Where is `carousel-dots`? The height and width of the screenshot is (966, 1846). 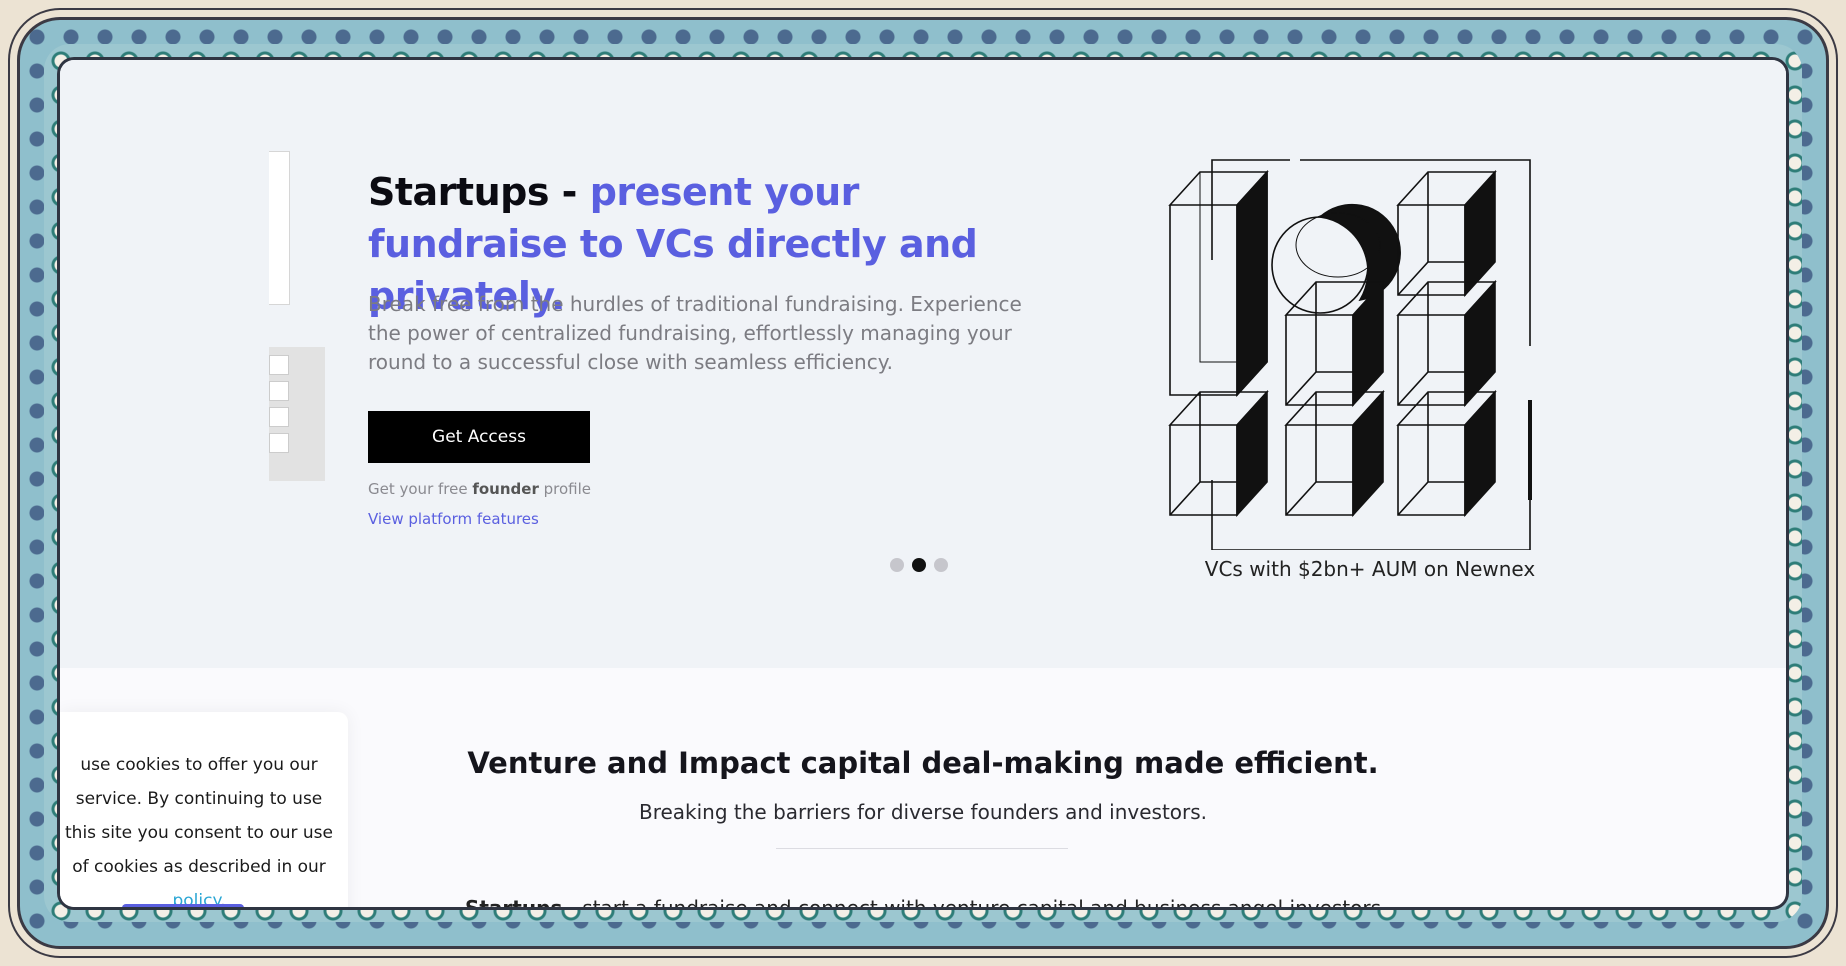 carousel-dots is located at coordinates (919, 565).